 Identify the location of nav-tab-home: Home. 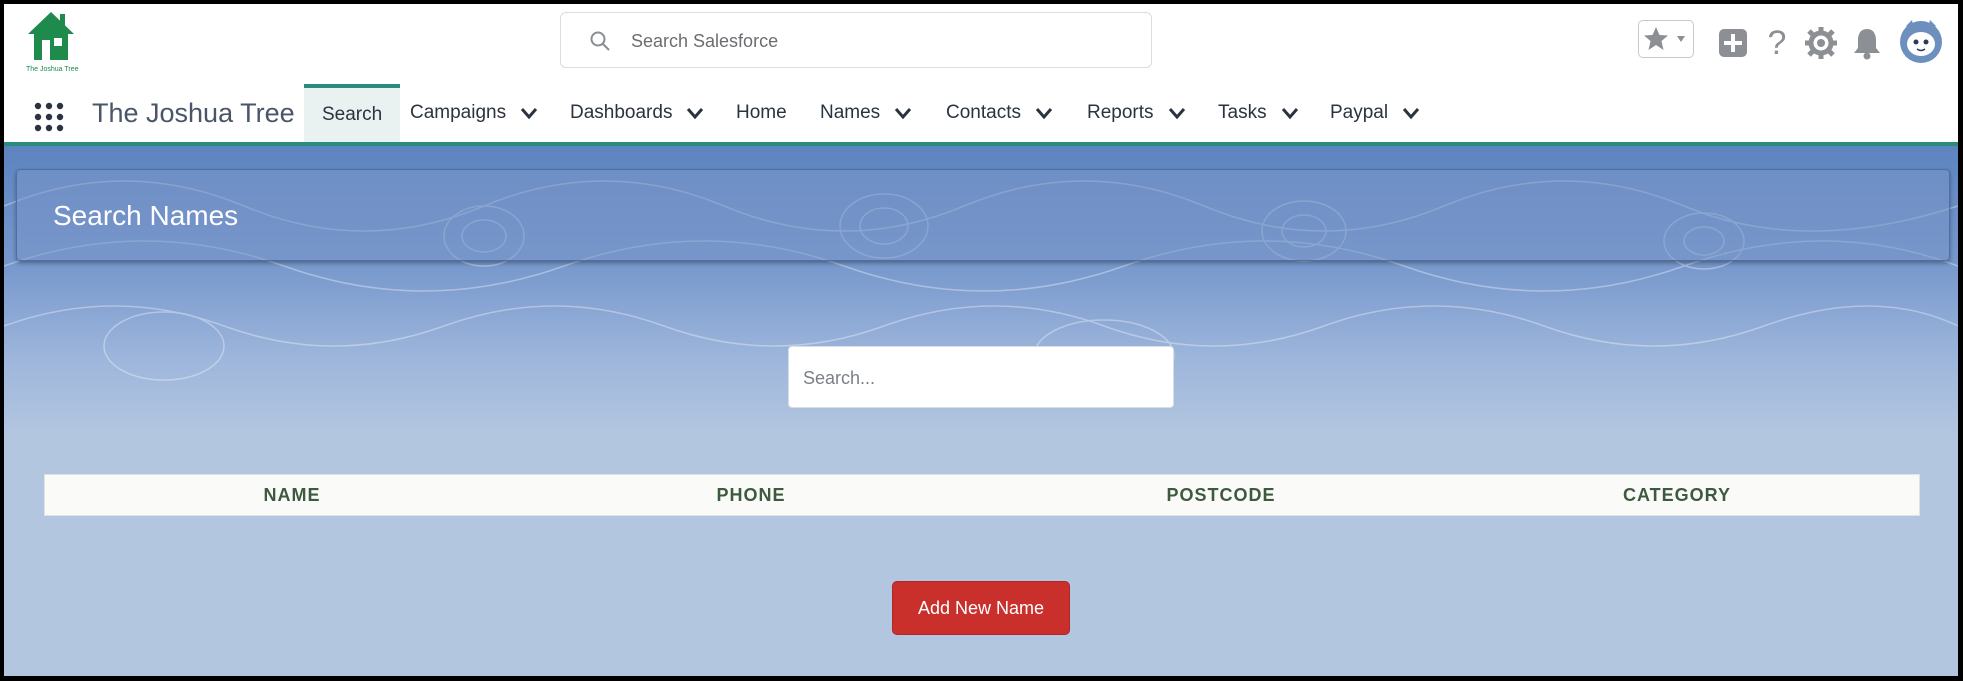
(761, 113).